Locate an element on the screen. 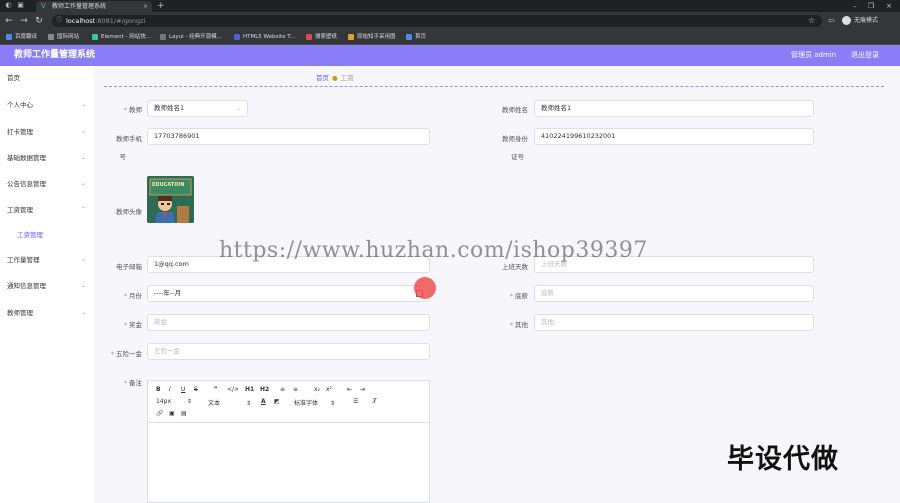  close-window-icon: × is located at coordinates (889, 6).